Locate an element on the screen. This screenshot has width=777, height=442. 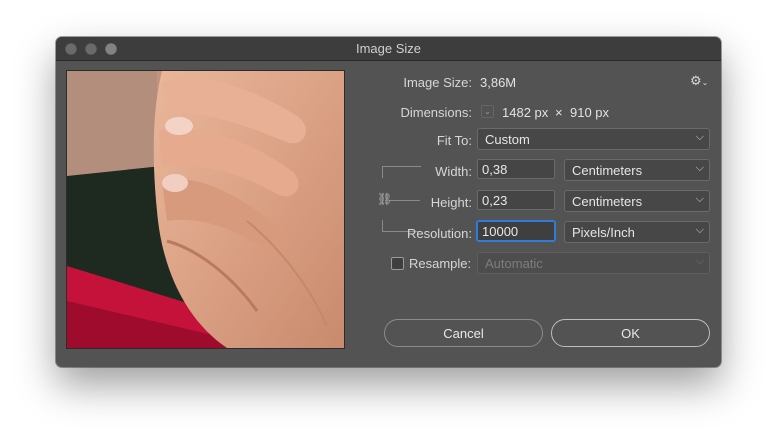
width-unit-select: Centimeters ⌵ is located at coordinates (637, 170).